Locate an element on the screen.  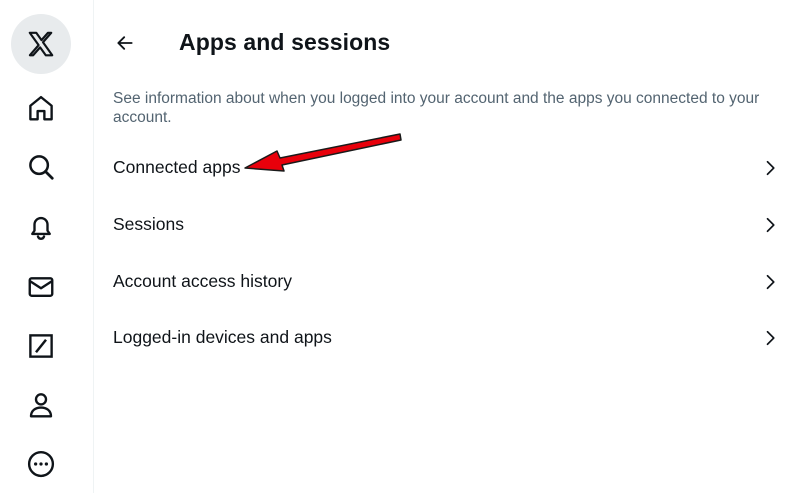
menu-item-label: Connected apps is located at coordinates (177, 167).